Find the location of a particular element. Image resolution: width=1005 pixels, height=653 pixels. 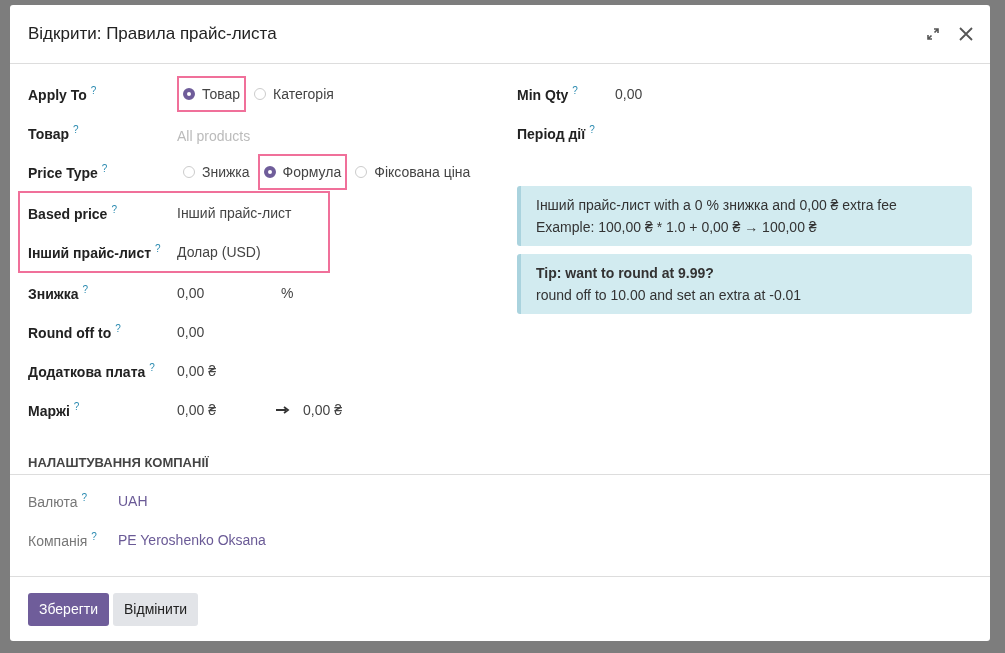

unit-label: % is located at coordinates (287, 292).